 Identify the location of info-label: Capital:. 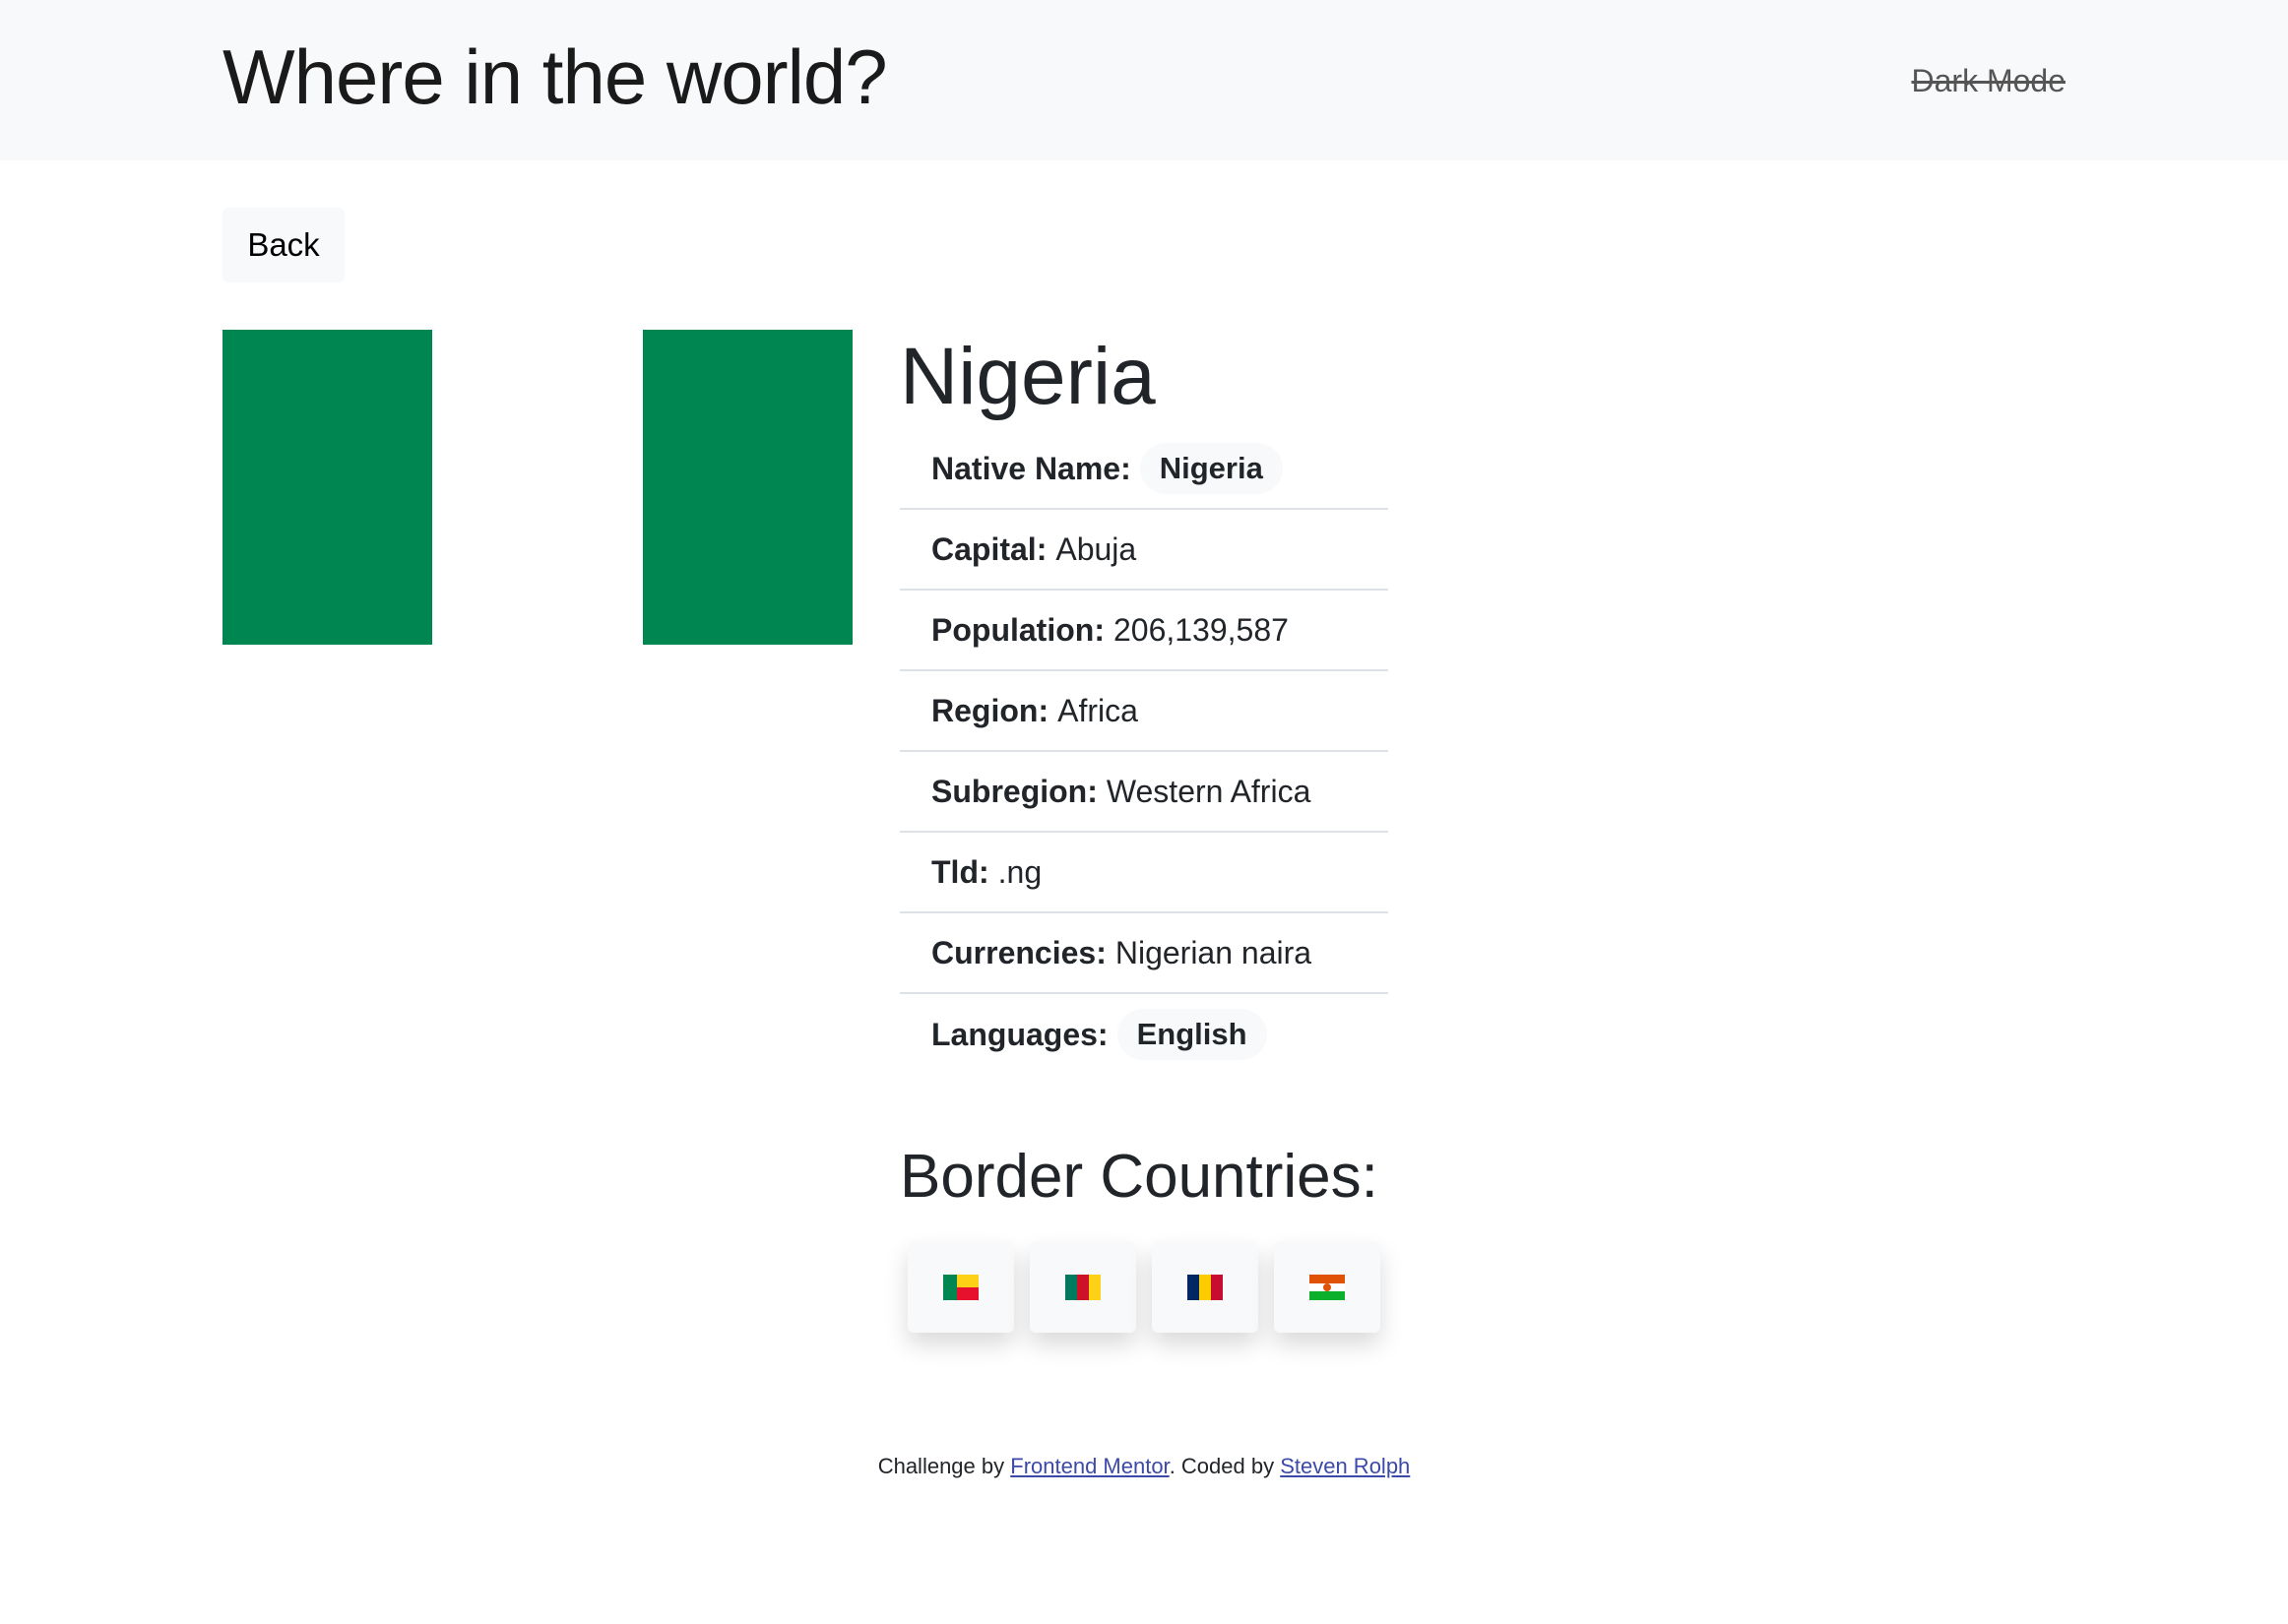
(990, 549).